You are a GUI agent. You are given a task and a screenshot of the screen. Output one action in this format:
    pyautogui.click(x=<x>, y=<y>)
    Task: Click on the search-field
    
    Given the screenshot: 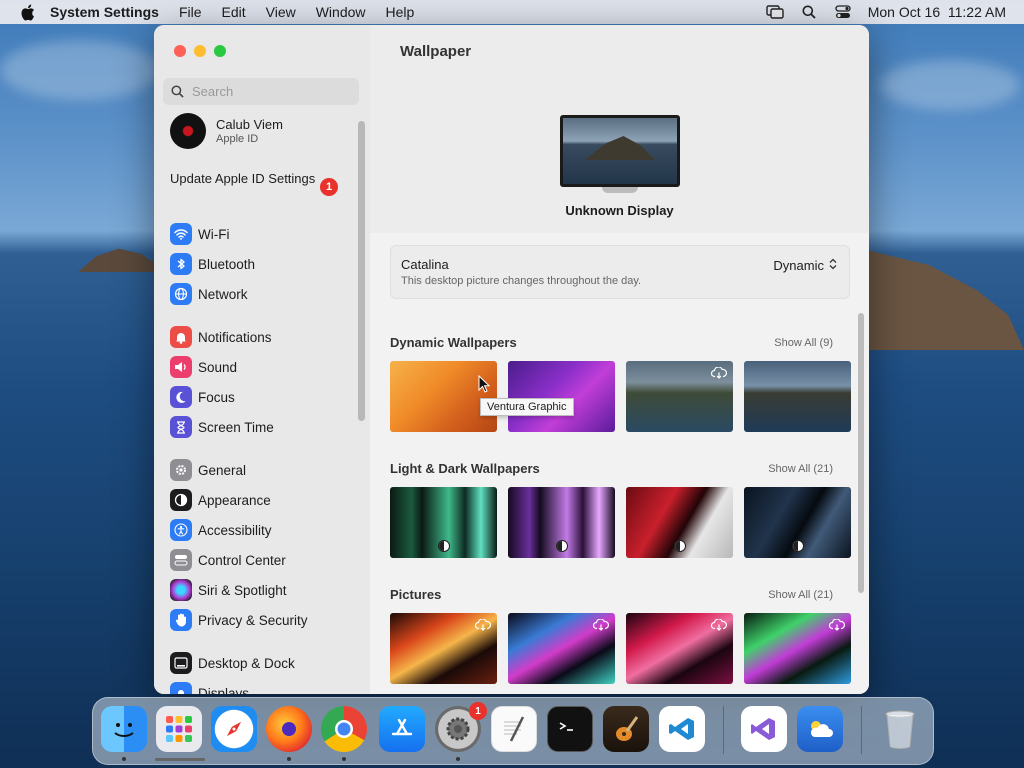 What is the action you would take?
    pyautogui.click(x=261, y=91)
    